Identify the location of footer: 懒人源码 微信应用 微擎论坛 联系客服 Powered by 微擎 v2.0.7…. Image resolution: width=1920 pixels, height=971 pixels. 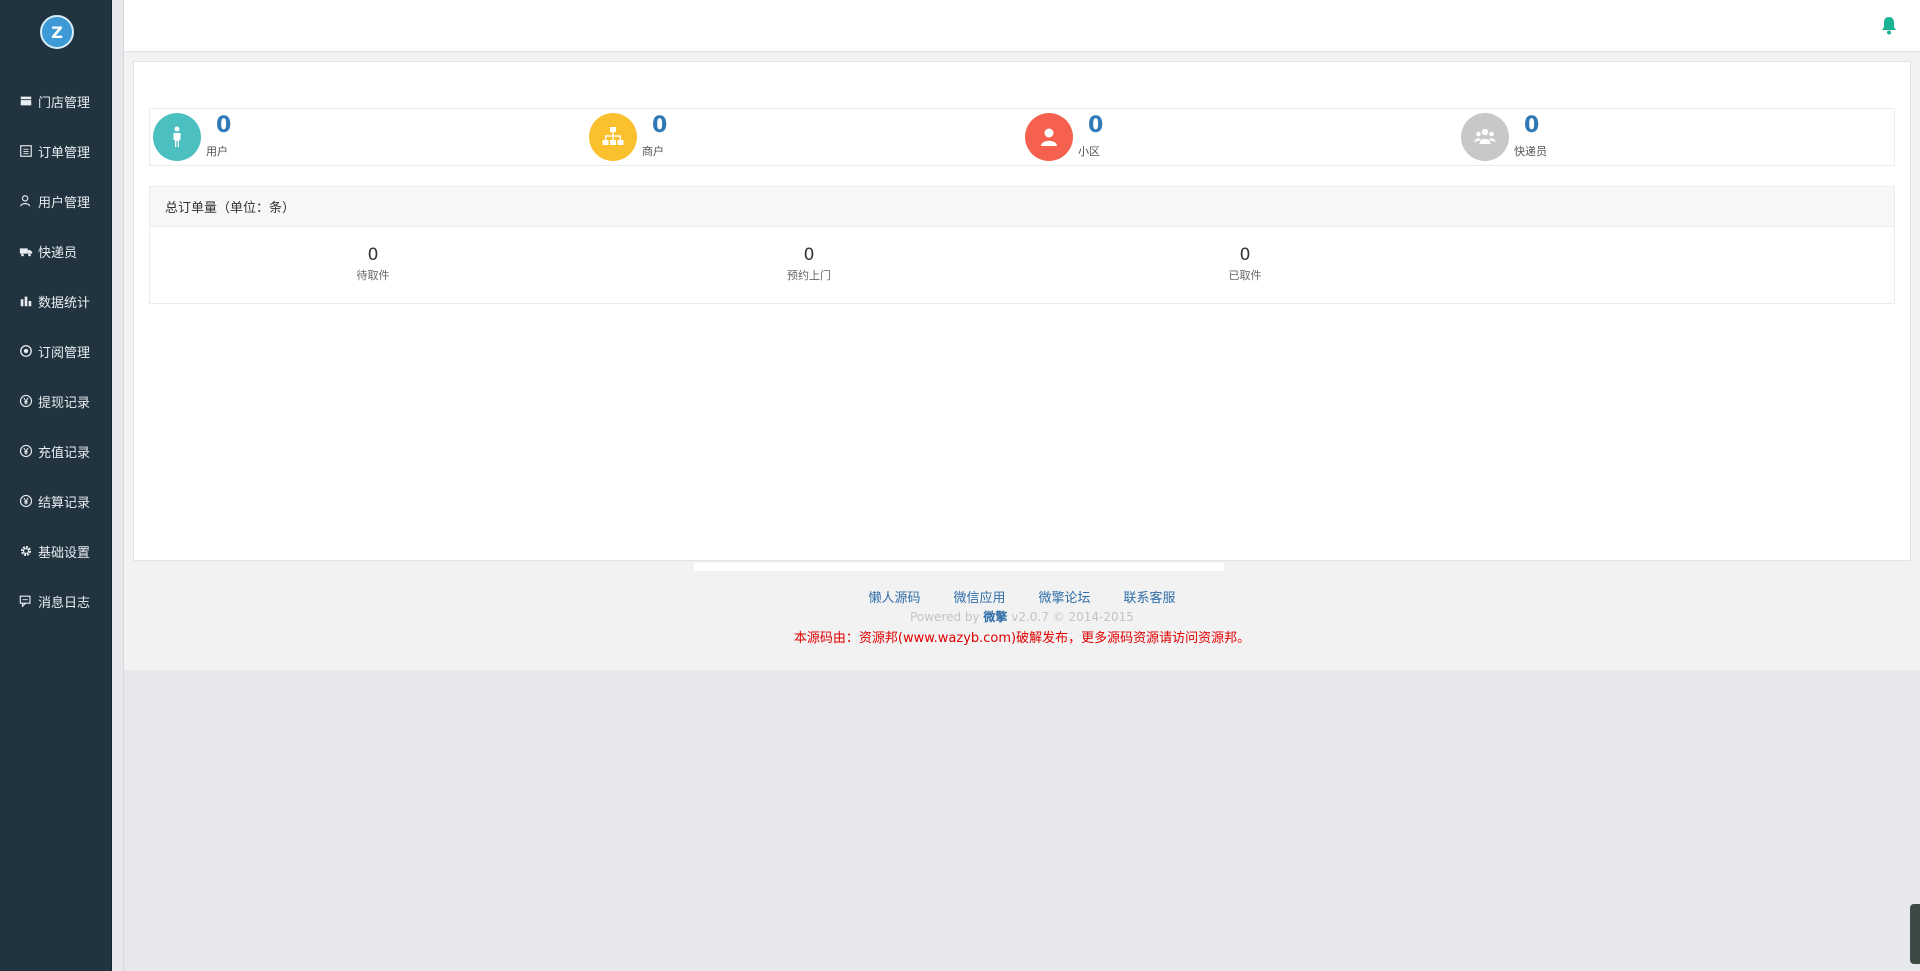
(1022, 616).